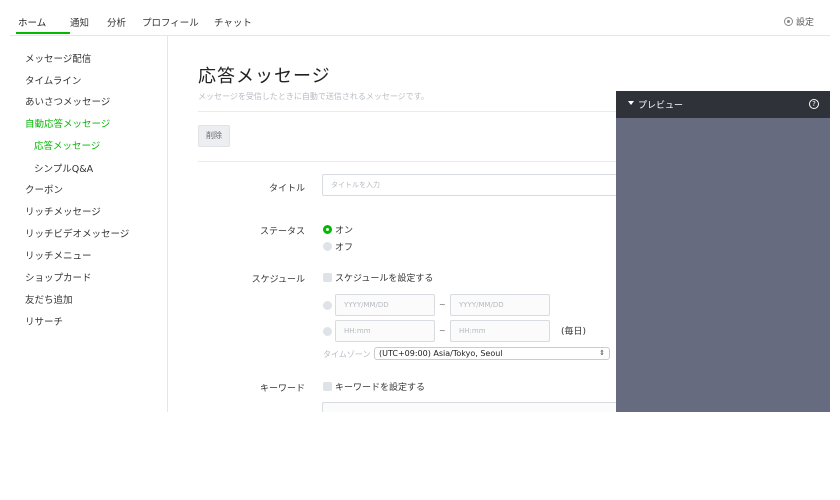 The height and width of the screenshot is (500, 840). I want to click on sidebar-item-add-friends: 友だち追加, so click(49, 299).